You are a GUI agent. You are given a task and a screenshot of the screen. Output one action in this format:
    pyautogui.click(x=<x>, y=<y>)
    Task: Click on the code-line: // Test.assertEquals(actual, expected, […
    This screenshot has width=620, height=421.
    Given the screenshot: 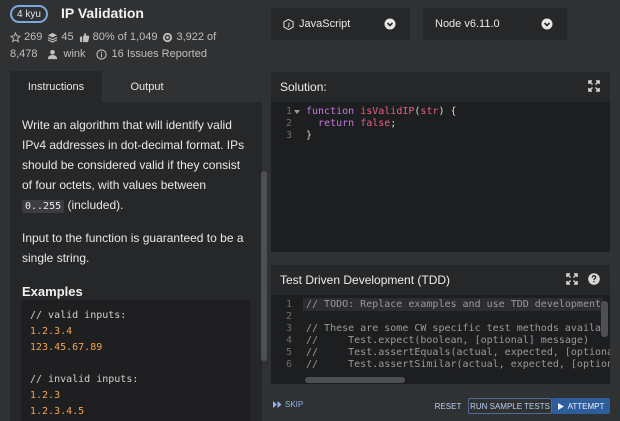 What is the action you would take?
    pyautogui.click(x=458, y=352)
    